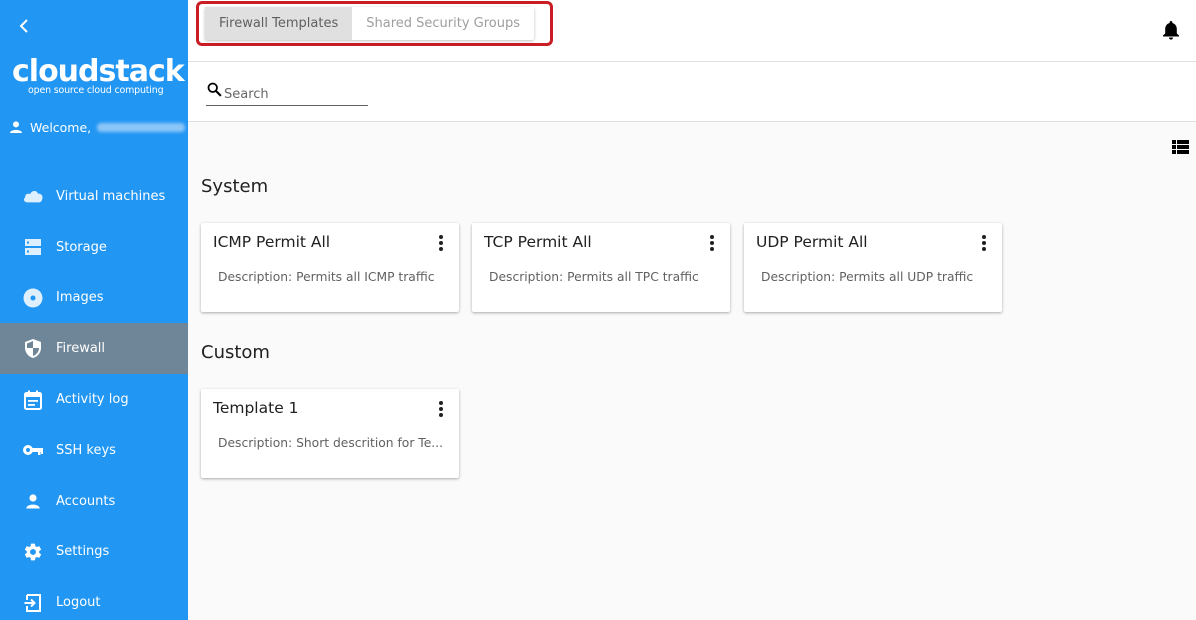 The height and width of the screenshot is (620, 1196). Describe the element at coordinates (83, 552) in the screenshot. I see `sidebar-item-label: Settings` at that location.